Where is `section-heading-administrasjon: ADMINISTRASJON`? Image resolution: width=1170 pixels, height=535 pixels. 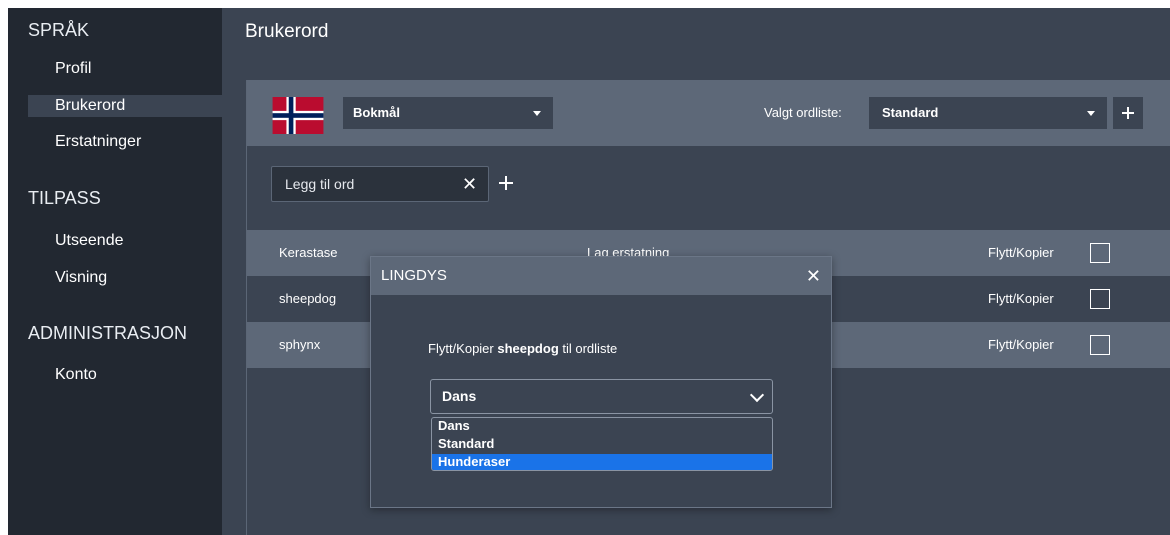 section-heading-administrasjon: ADMINISTRASJON is located at coordinates (108, 333).